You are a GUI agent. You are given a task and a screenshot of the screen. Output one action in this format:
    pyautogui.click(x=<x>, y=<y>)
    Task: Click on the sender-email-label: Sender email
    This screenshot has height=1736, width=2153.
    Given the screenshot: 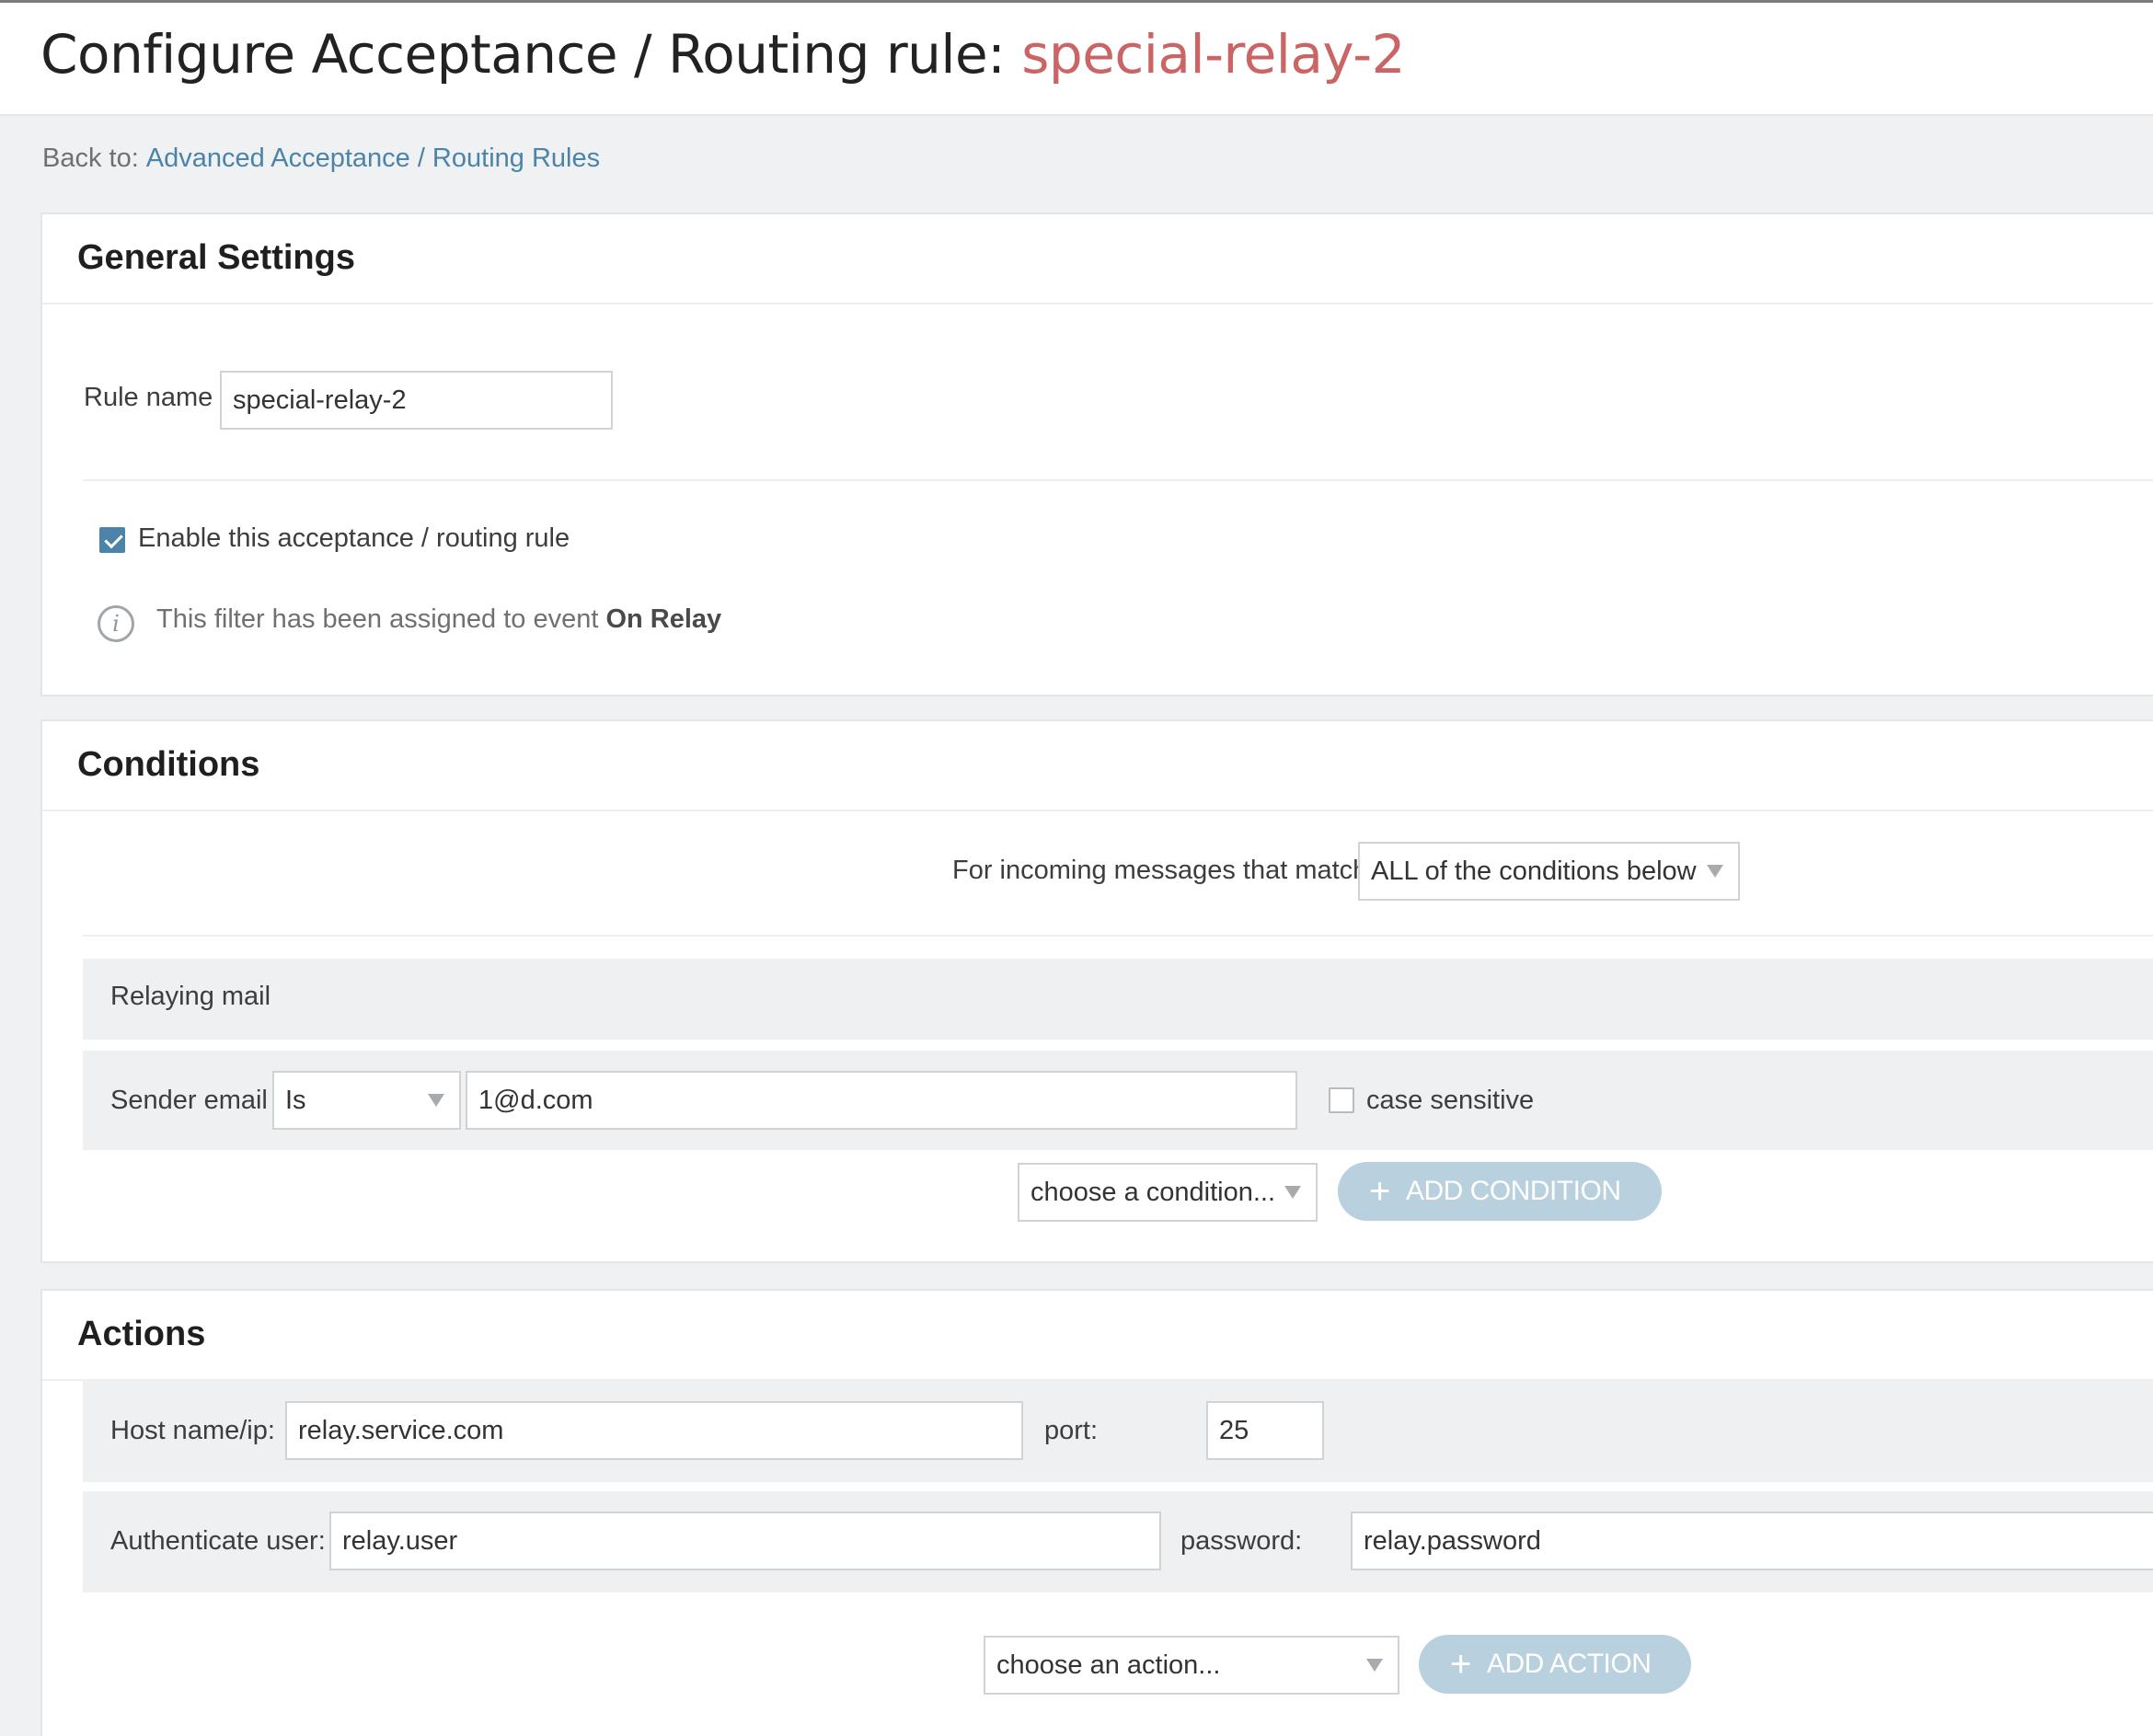 What is the action you would take?
    pyautogui.click(x=189, y=1100)
    